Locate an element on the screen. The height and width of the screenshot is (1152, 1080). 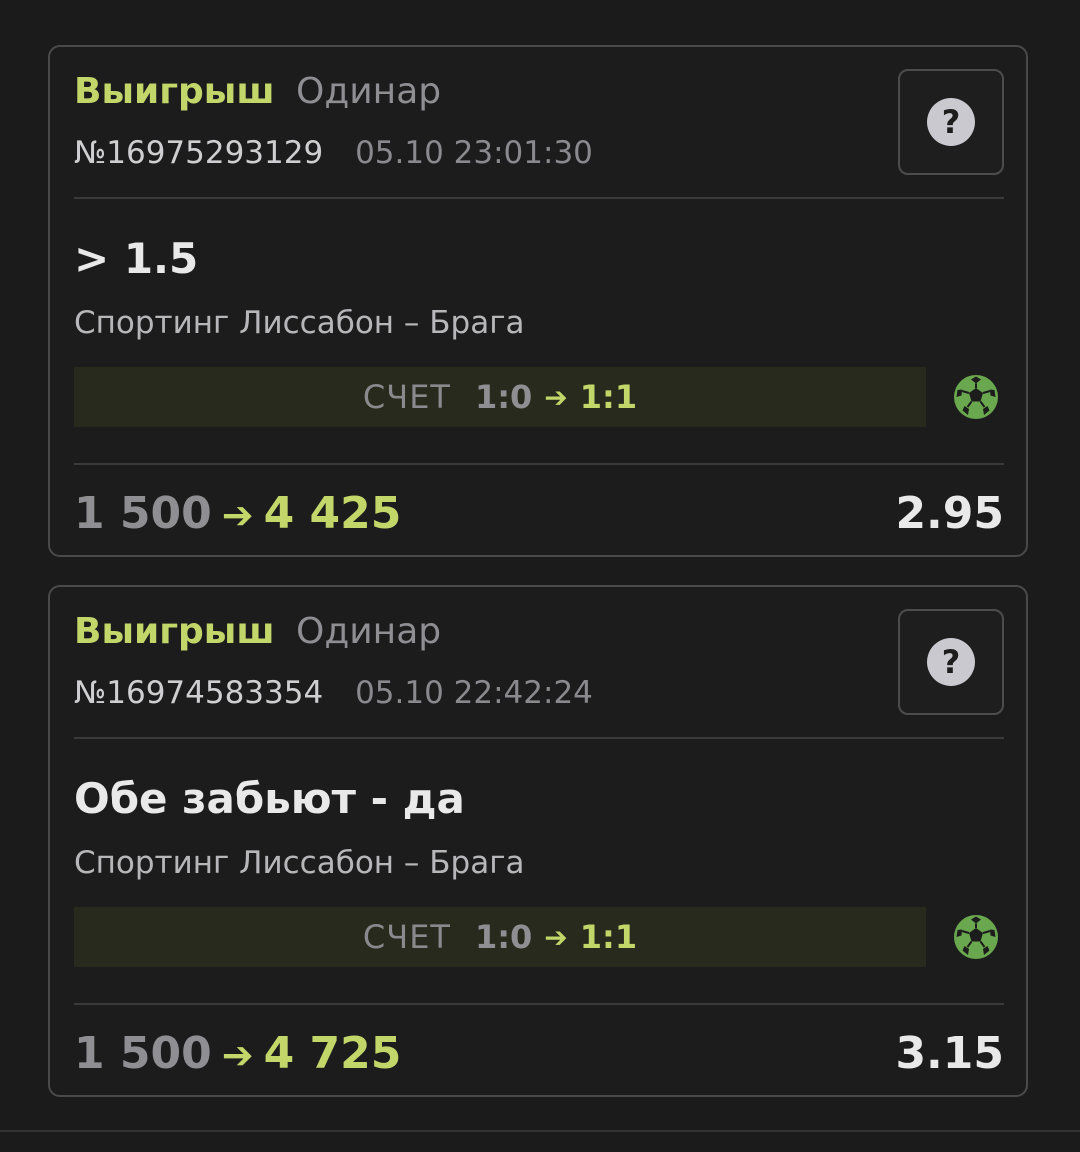
amount-line: 1 500 ➔ 4 425 is located at coordinates (237, 514).